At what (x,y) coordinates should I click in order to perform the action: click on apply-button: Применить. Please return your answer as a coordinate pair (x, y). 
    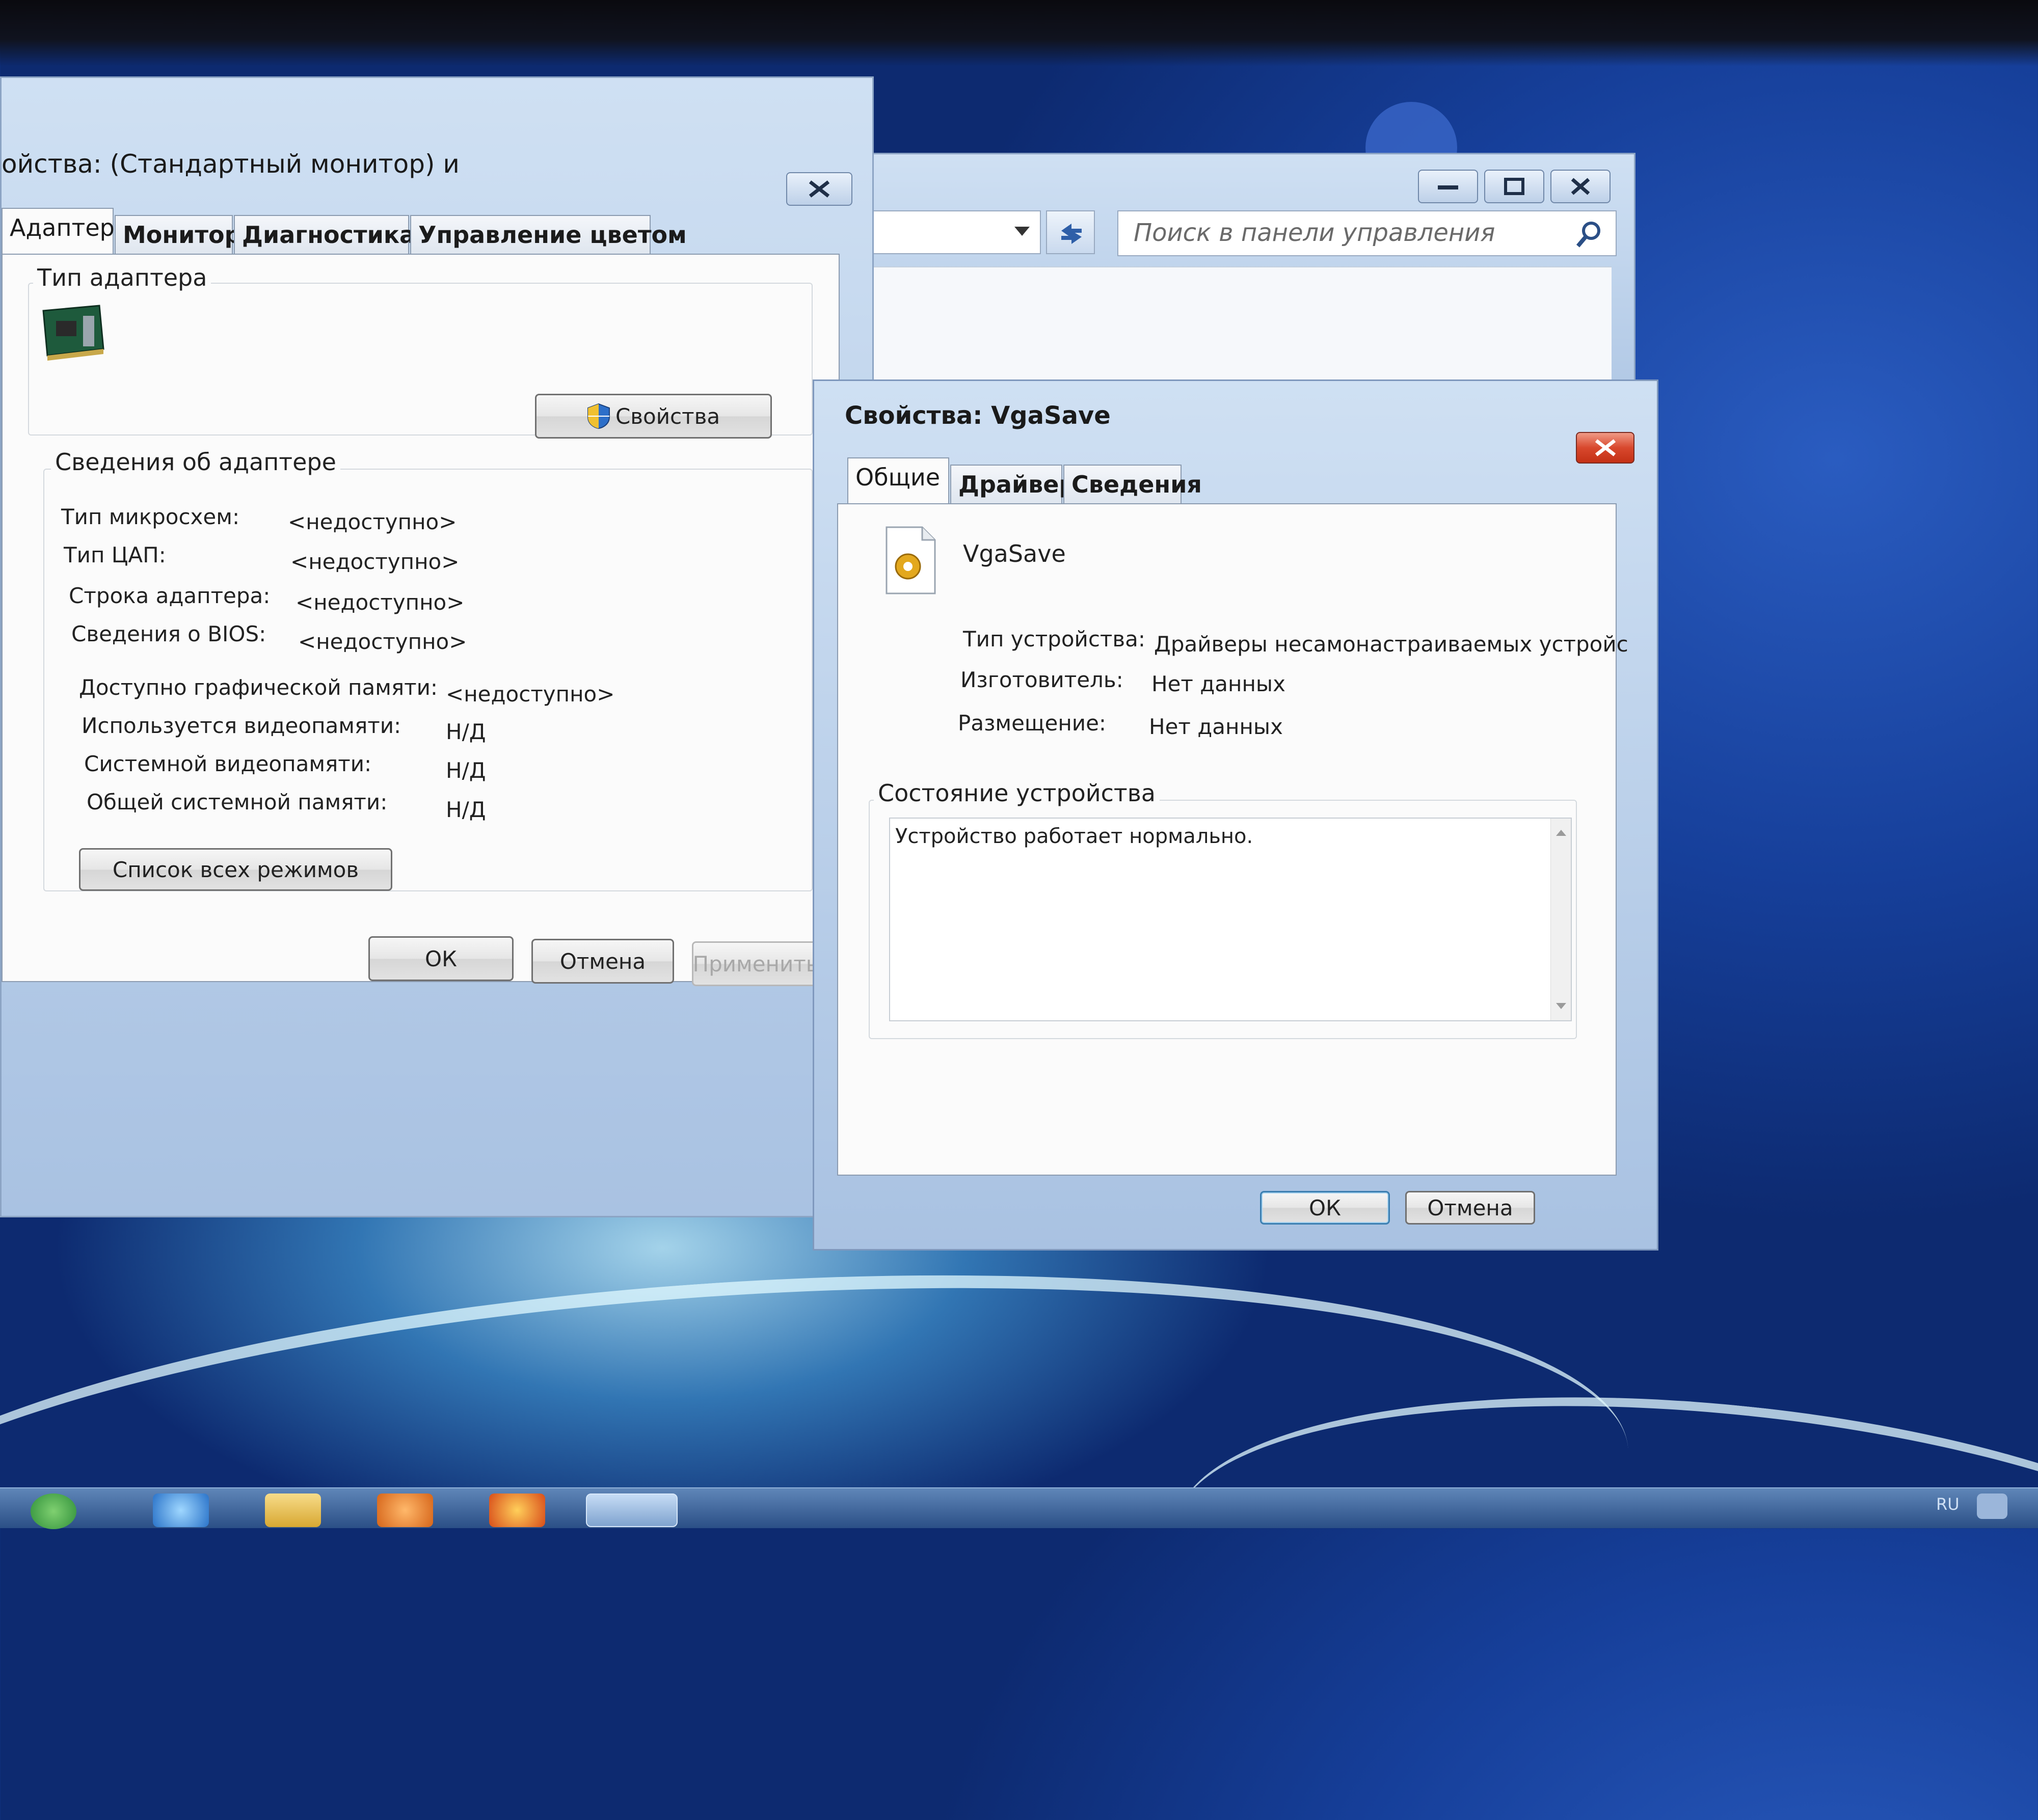
    Looking at the image, I should click on (755, 963).